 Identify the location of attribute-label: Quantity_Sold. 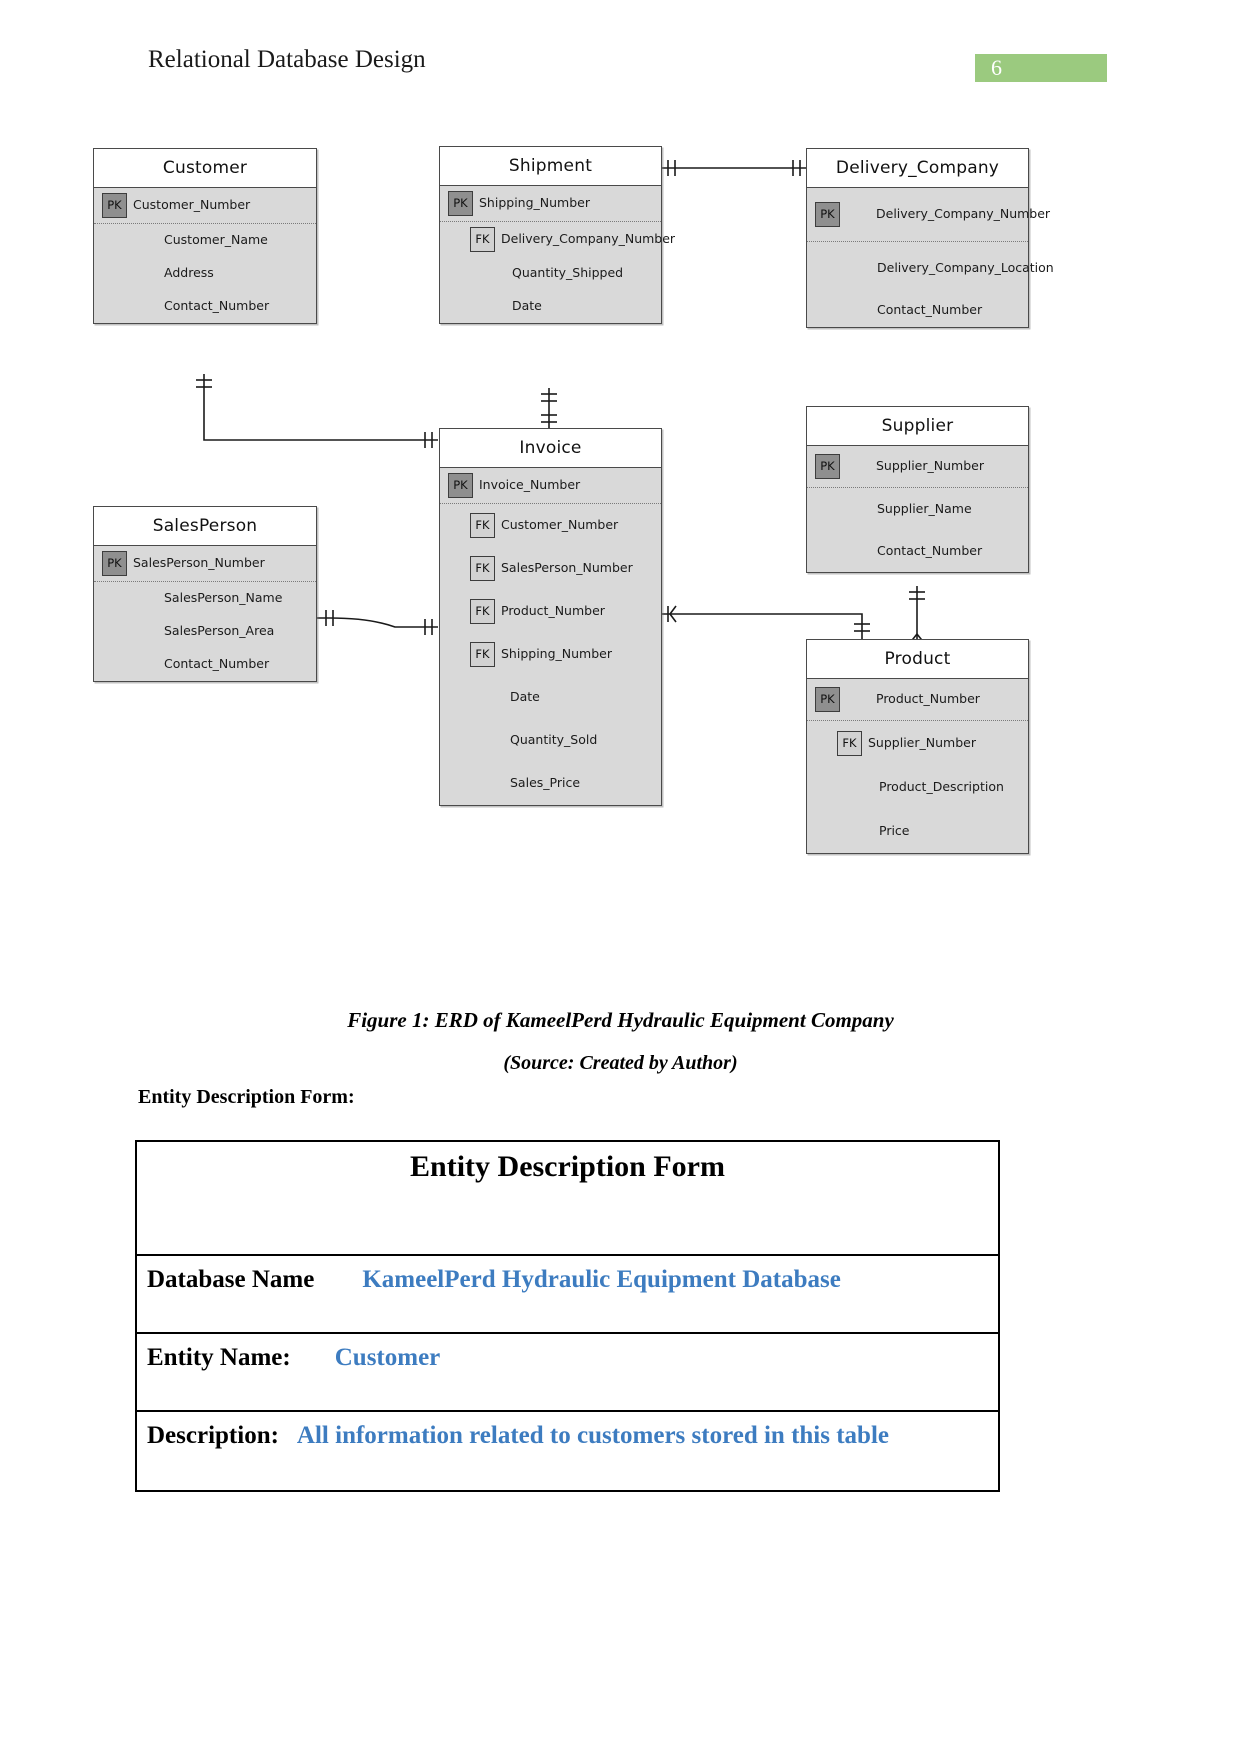
(554, 740).